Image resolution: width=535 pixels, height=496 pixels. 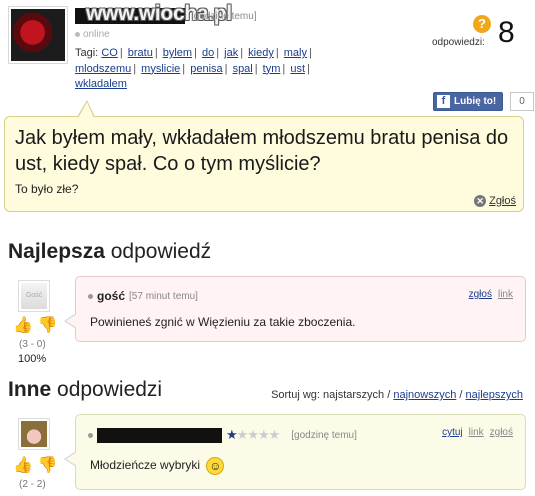 What do you see at coordinates (38, 35) in the screenshot?
I see `question-author-avatar` at bounding box center [38, 35].